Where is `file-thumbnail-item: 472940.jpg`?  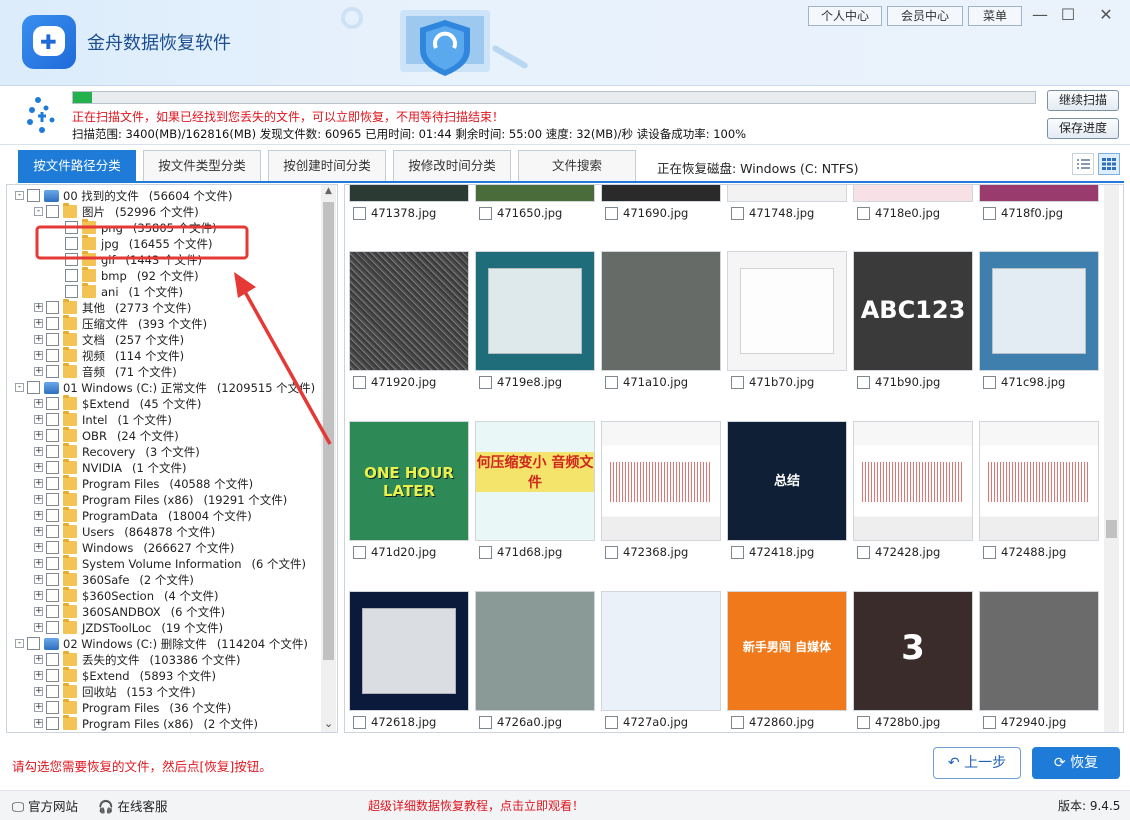 file-thumbnail-item: 472940.jpg is located at coordinates (1039, 661).